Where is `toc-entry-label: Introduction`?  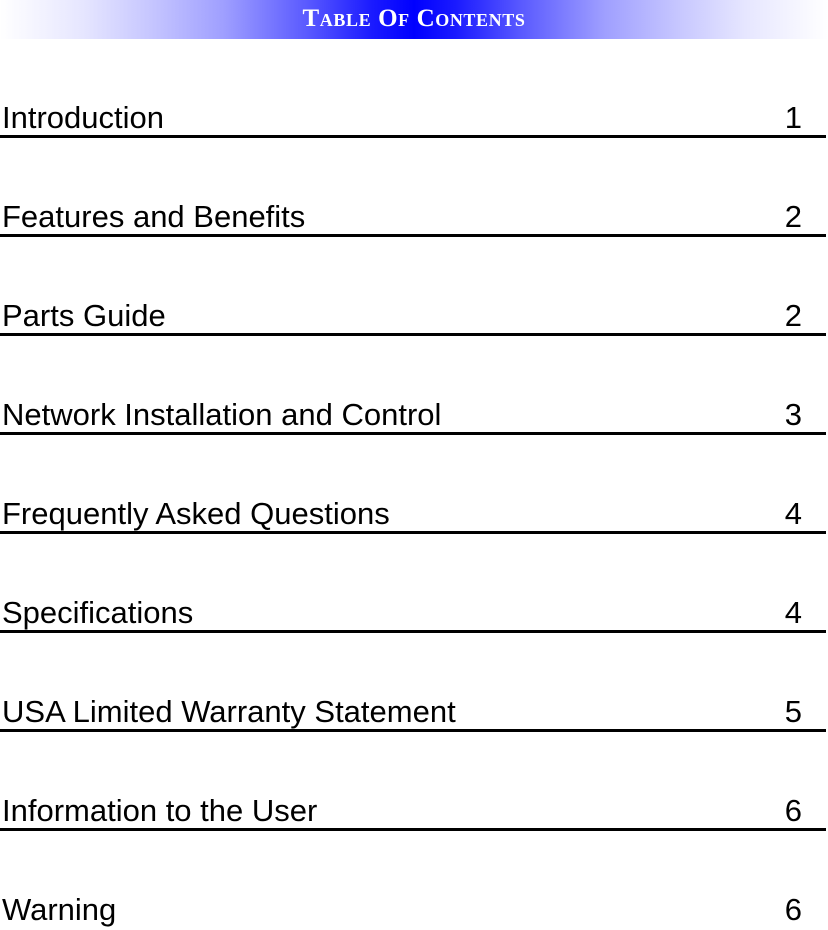
toc-entry-label: Introduction is located at coordinates (83, 117).